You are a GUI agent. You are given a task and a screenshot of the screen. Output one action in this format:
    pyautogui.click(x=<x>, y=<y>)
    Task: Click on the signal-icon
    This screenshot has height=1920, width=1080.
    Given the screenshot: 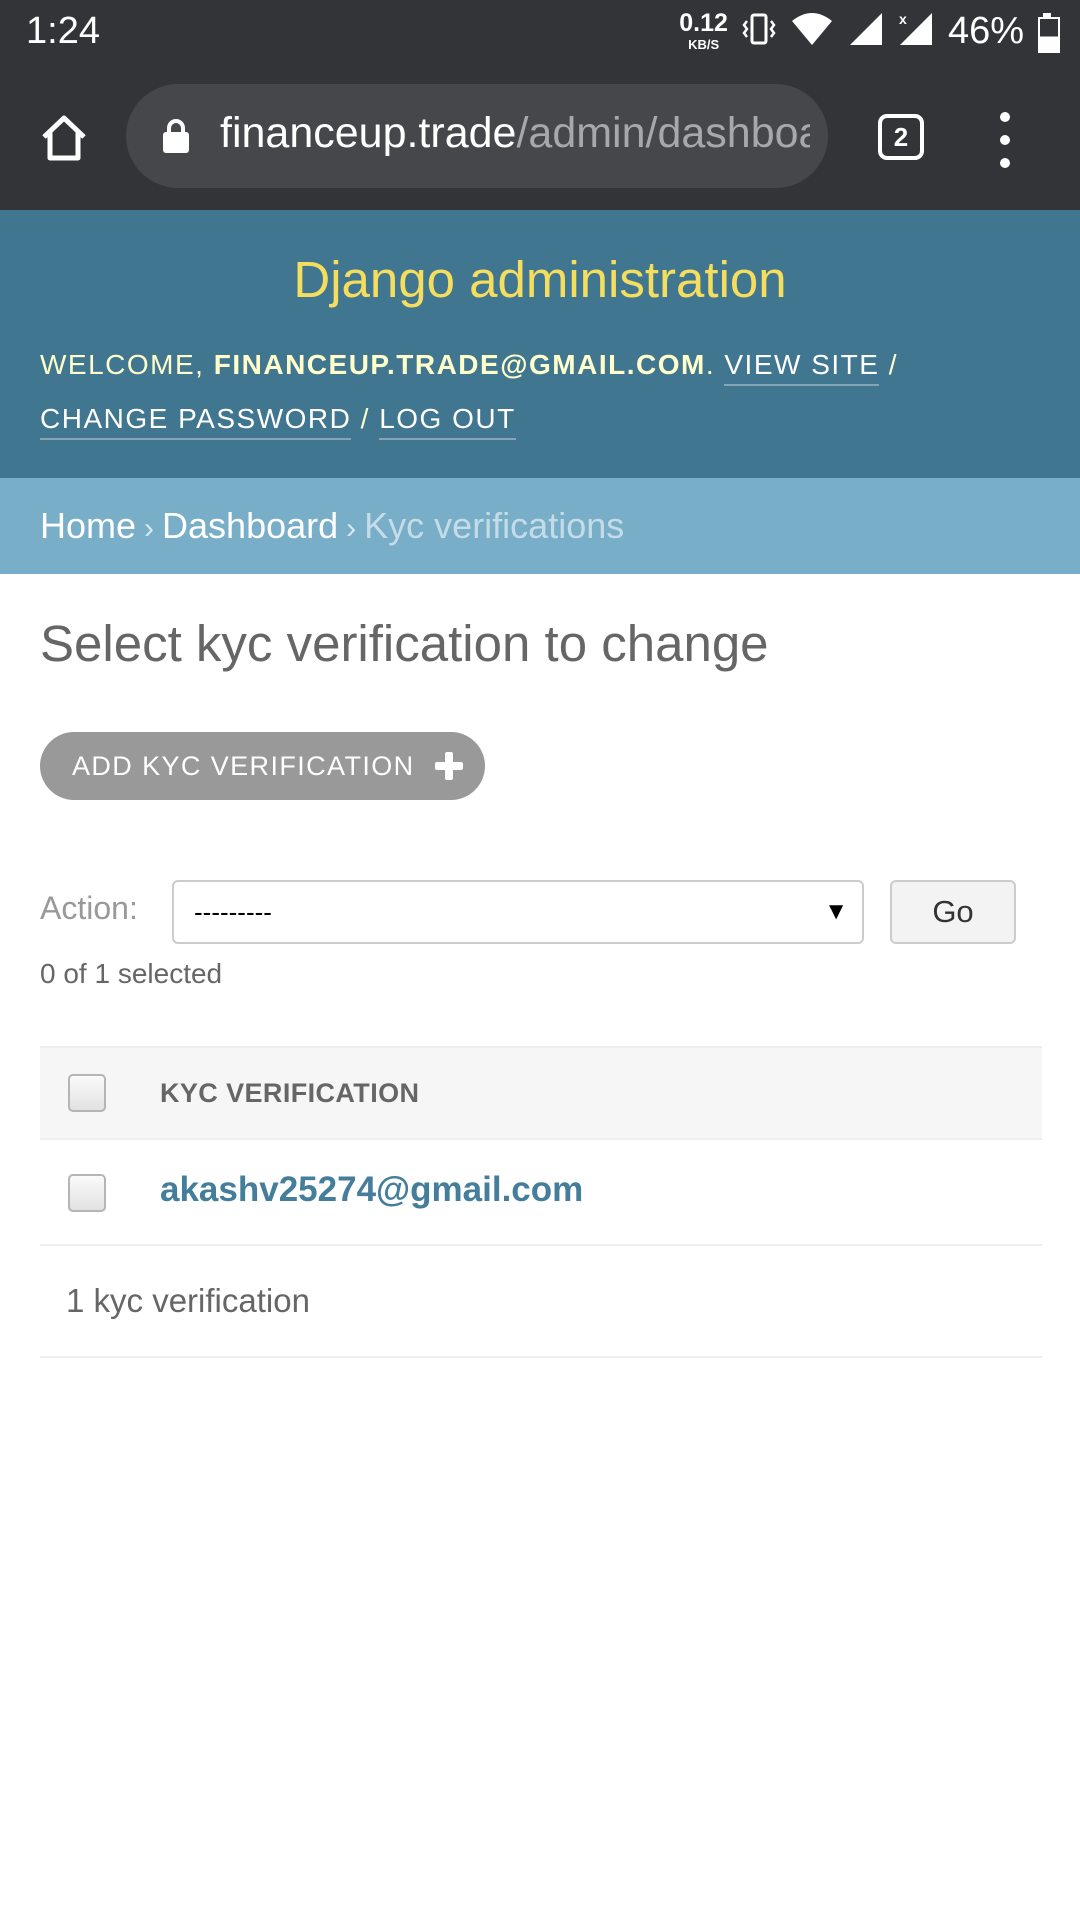 What is the action you would take?
    pyautogui.click(x=866, y=31)
    